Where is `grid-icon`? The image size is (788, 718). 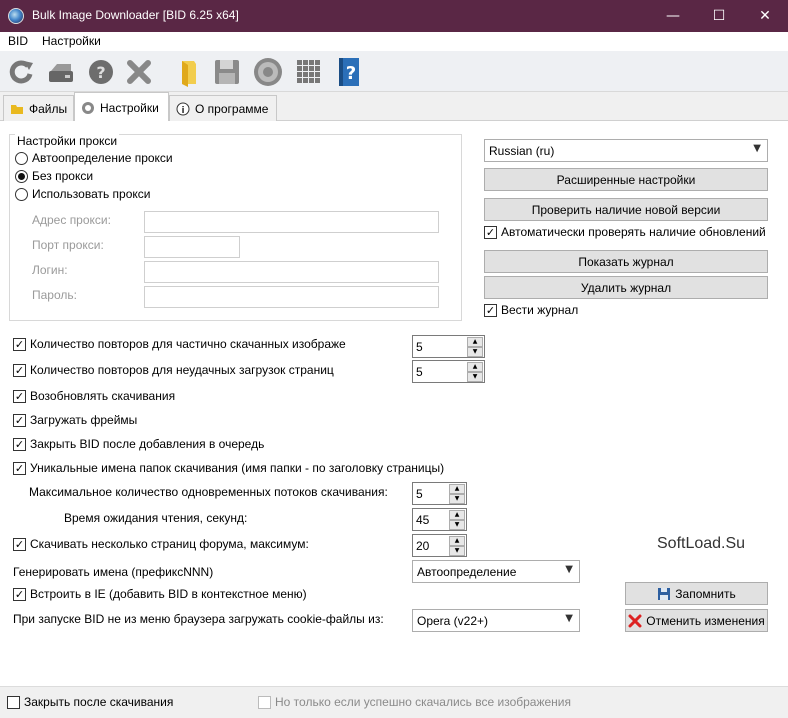 grid-icon is located at coordinates (309, 72).